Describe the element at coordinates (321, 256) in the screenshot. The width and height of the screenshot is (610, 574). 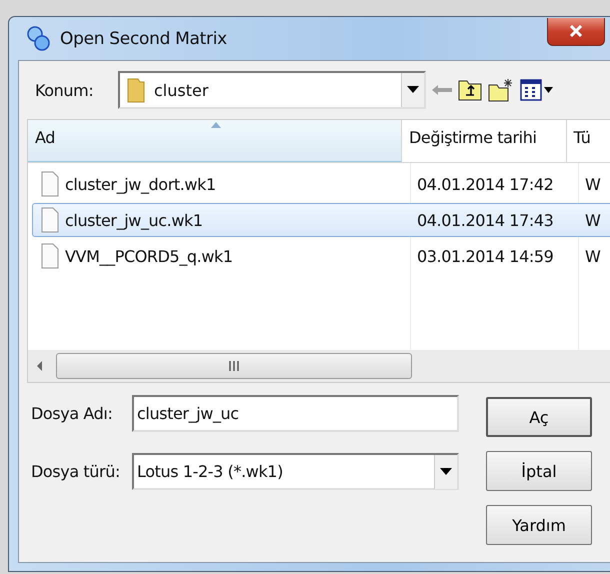
I see `file-row: VVM__PCORD5_q.wk1 03.01.2014 14:59 W` at that location.